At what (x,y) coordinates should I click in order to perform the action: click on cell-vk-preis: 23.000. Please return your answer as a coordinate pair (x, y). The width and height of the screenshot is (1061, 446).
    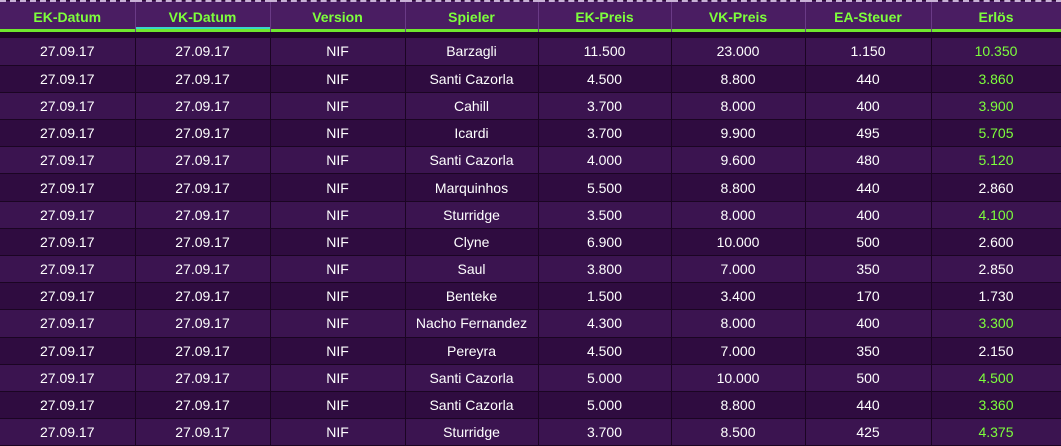
    Looking at the image, I should click on (738, 52).